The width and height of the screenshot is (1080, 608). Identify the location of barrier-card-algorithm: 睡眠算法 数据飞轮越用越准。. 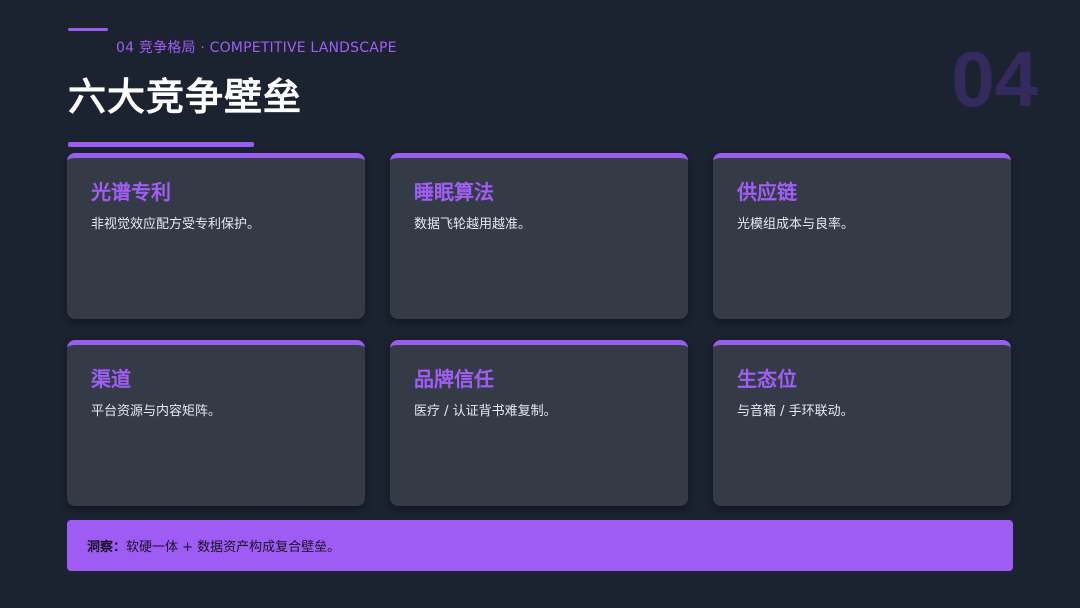
(539, 236).